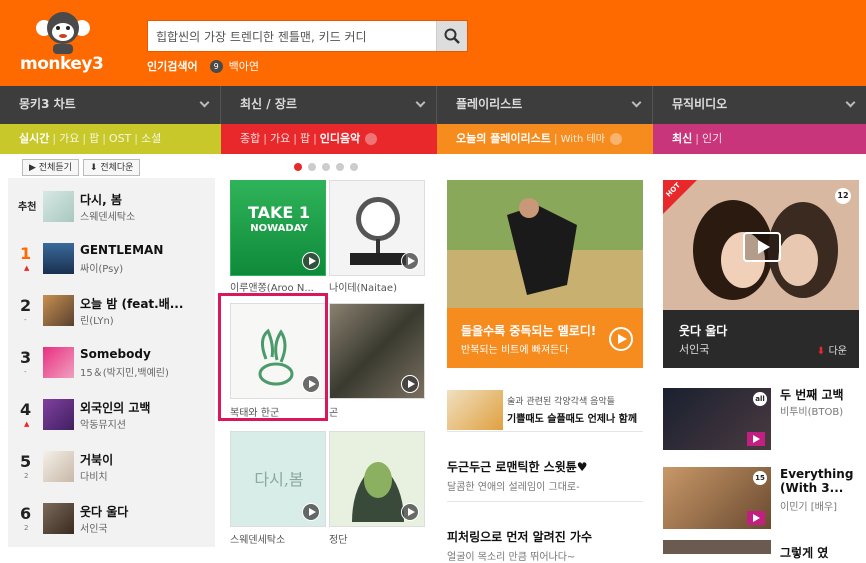 The width and height of the screenshot is (866, 563). Describe the element at coordinates (111, 259) in the screenshot. I see `chart-row: 1 ▲ GENTLEMAN 싸이(Psy)` at that location.